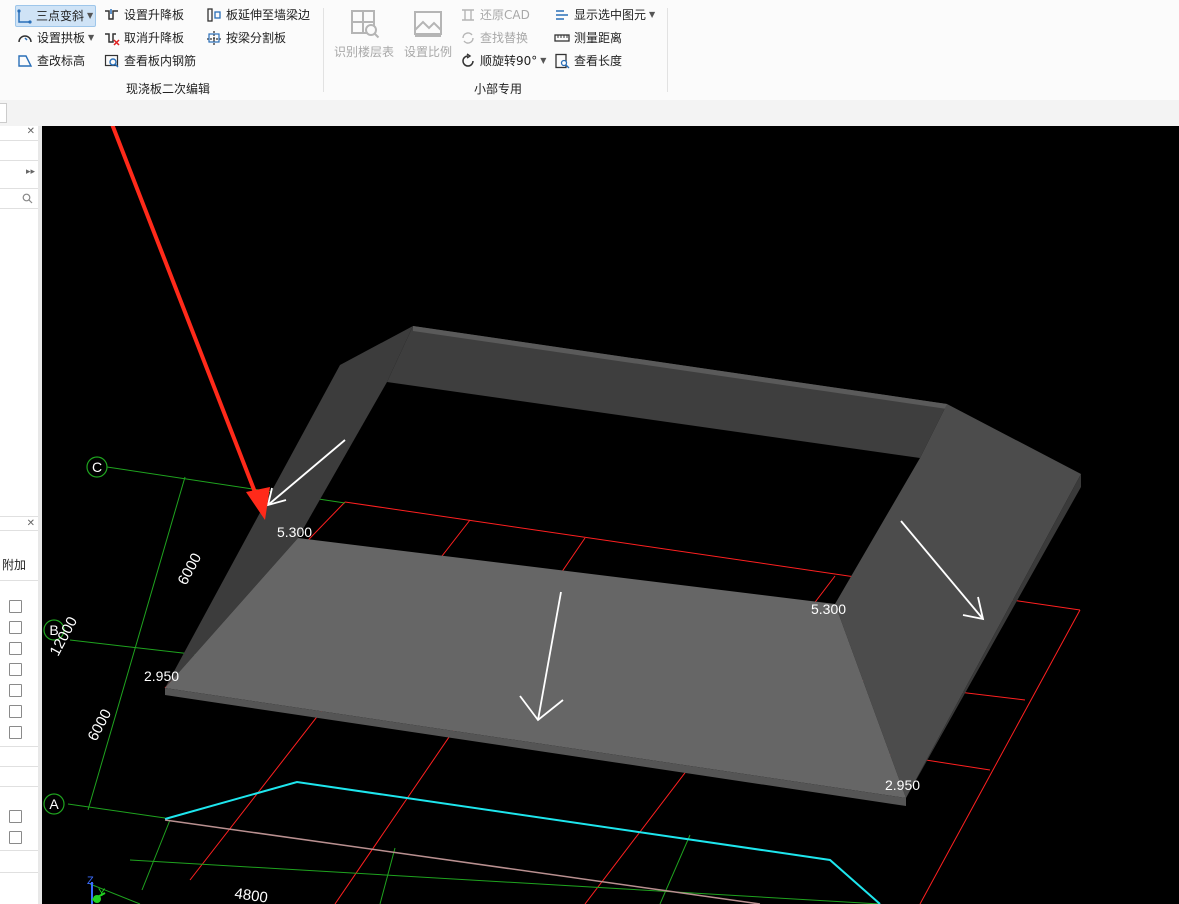 This screenshot has width=1179, height=904. What do you see at coordinates (168, 89) in the screenshot?
I see `group-label-slab-edit: 现浇板二次编辑` at bounding box center [168, 89].